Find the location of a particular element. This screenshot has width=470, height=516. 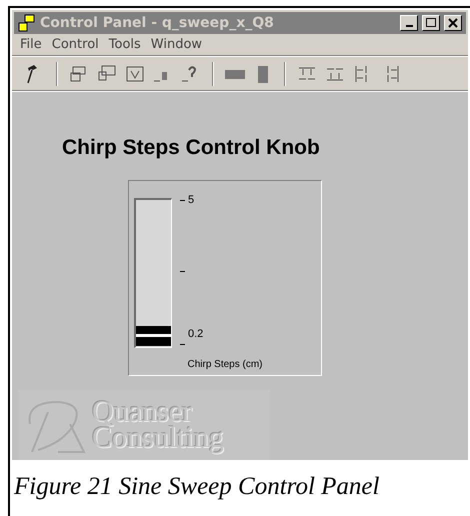

menu-item: File is located at coordinates (31, 44).